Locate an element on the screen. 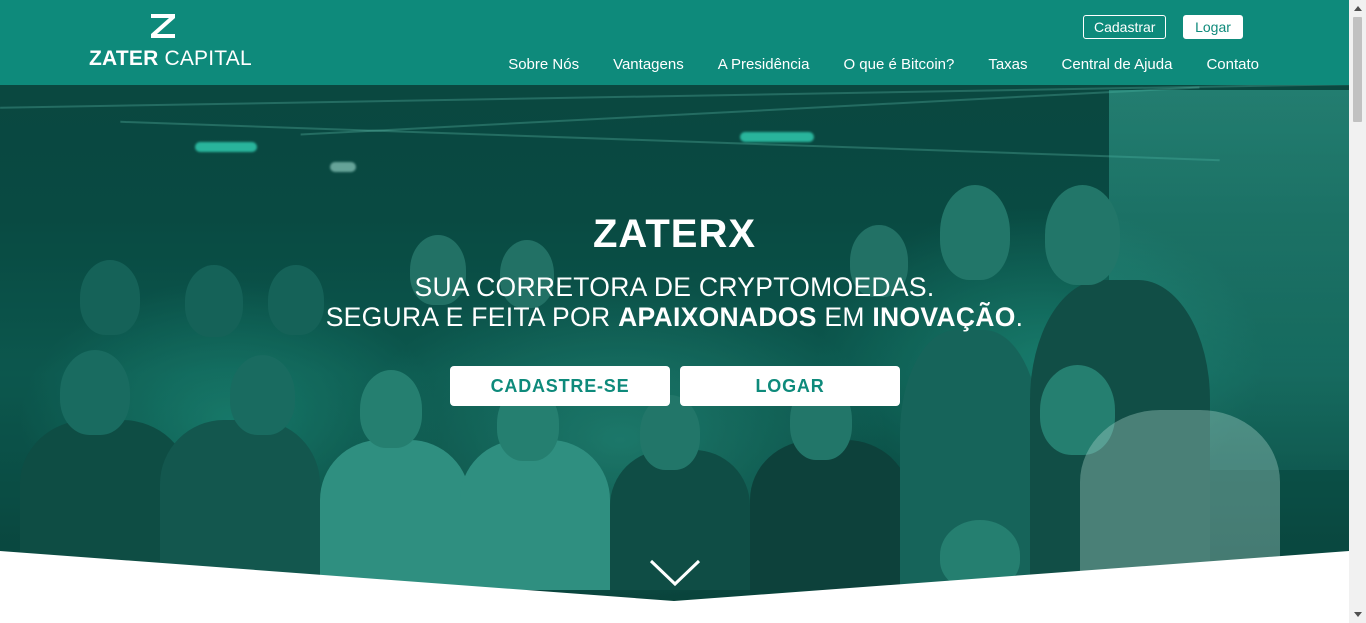 The image size is (1366, 623). zater-z-logo-icon is located at coordinates (163, 26).